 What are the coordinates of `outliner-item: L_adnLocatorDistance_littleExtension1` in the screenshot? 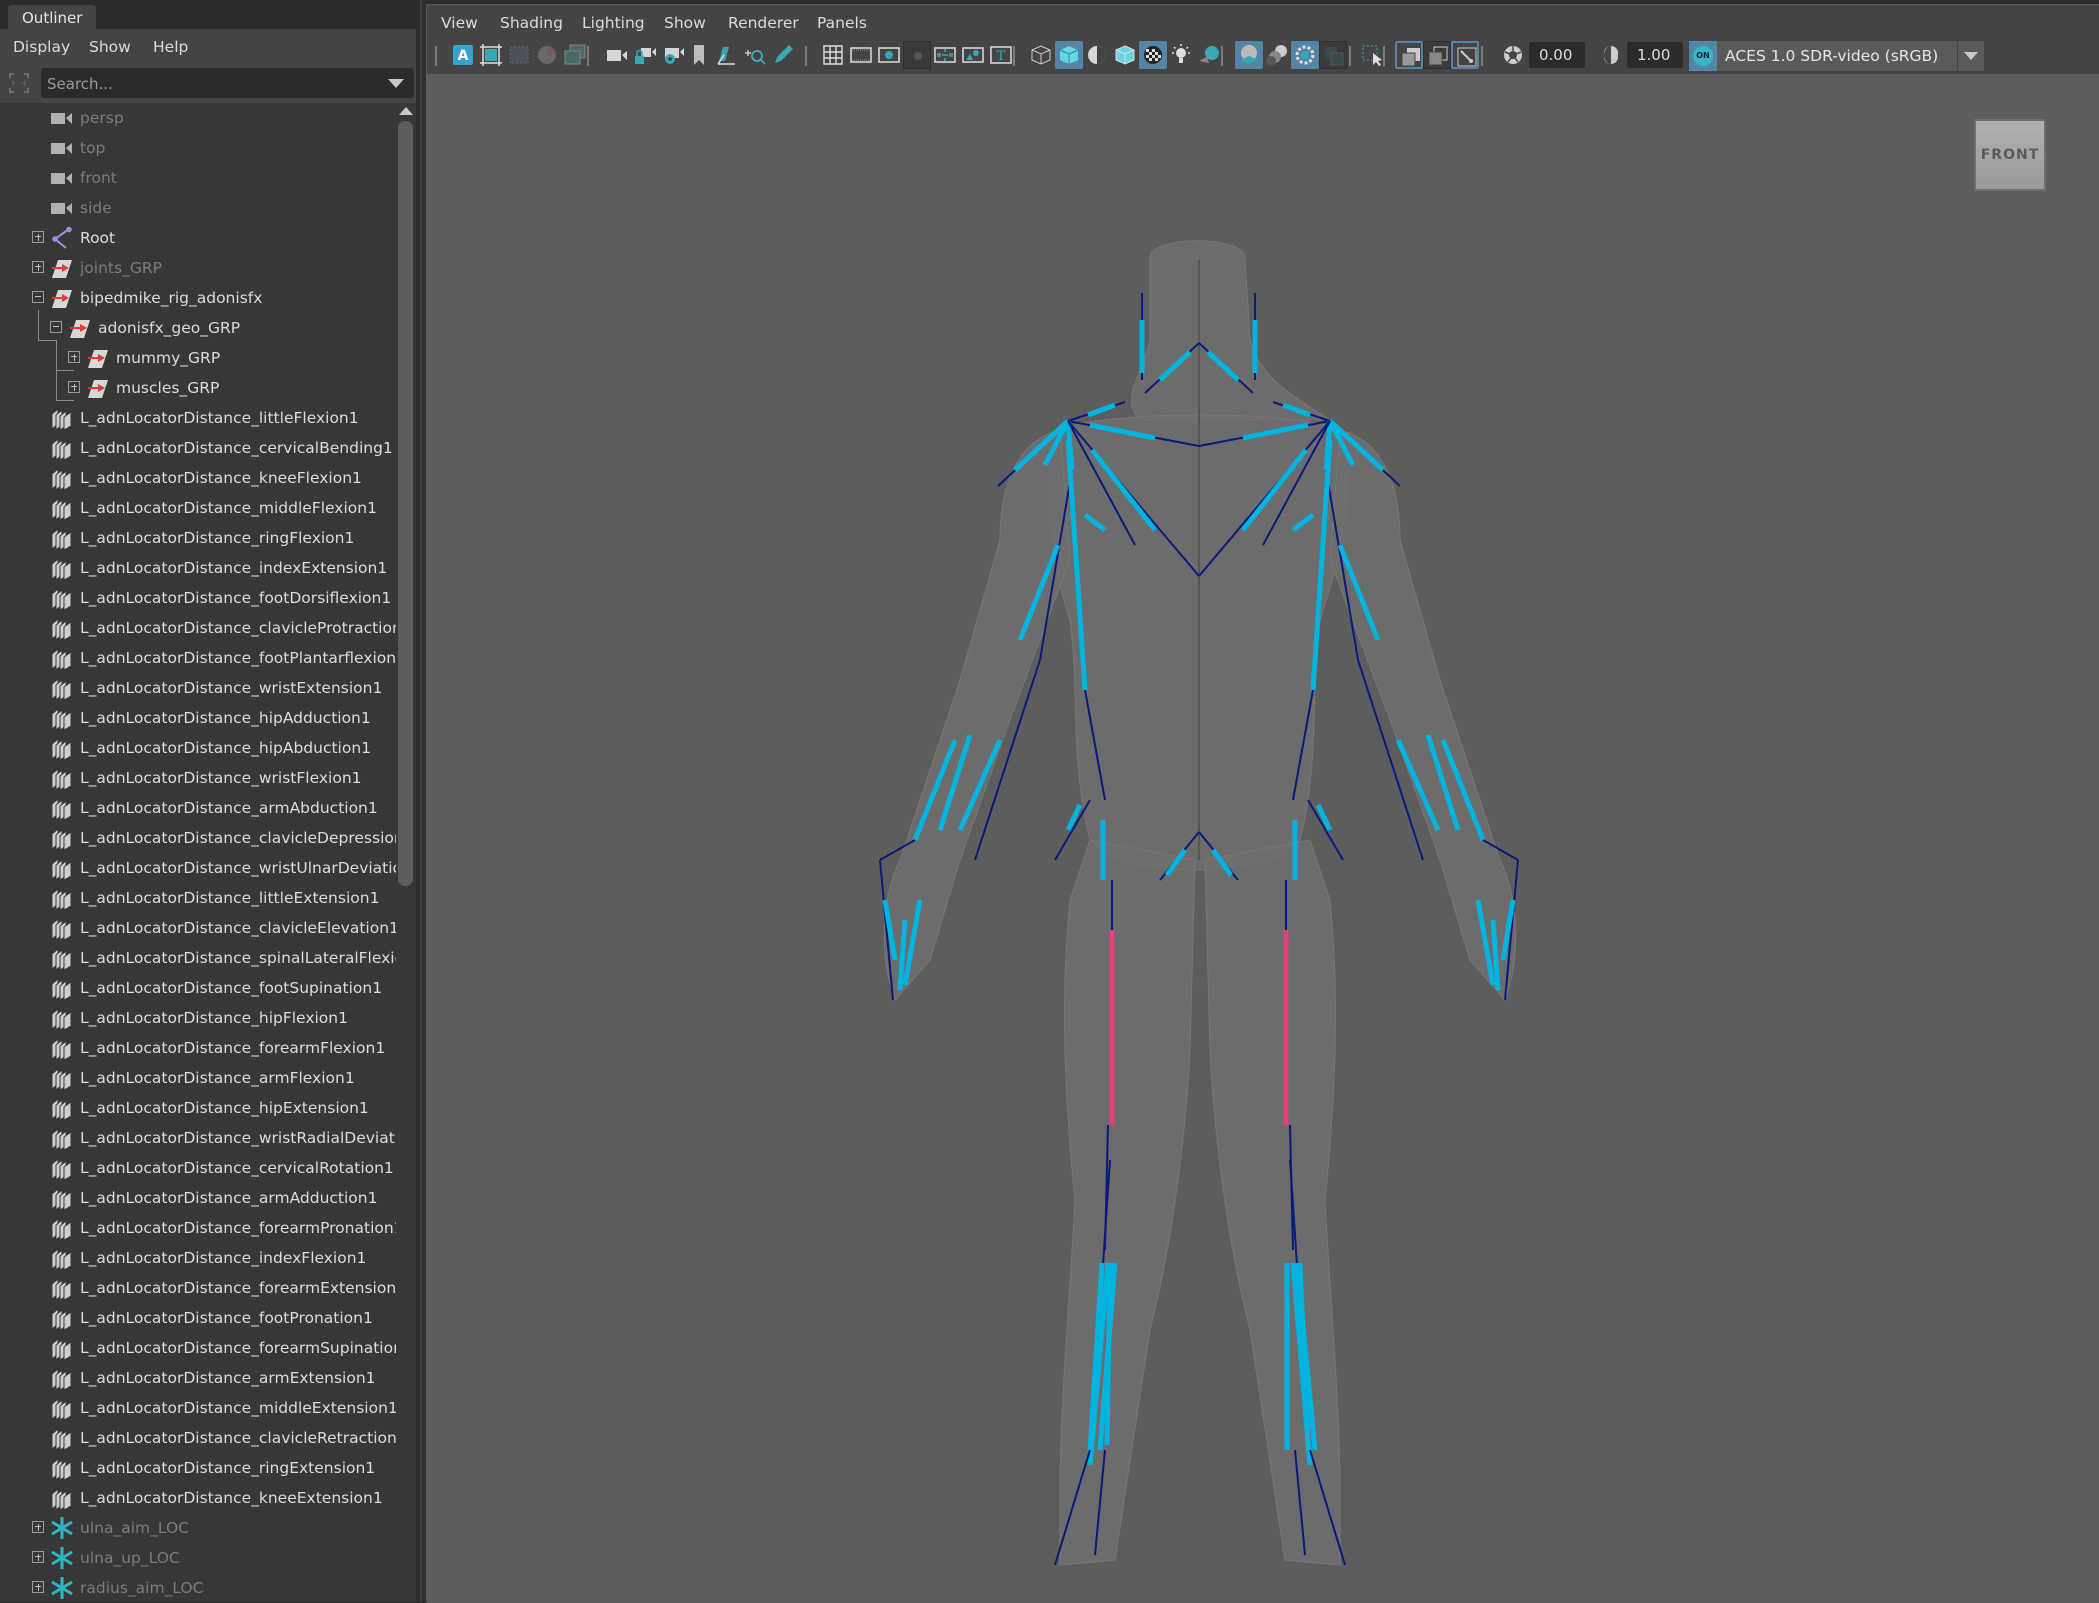 It's located at (198, 898).